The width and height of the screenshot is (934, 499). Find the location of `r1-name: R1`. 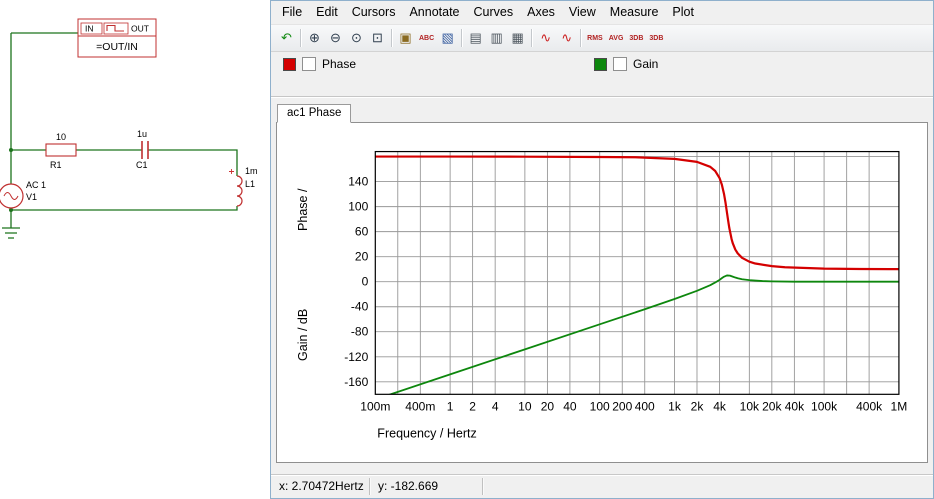

r1-name: R1 is located at coordinates (56, 165).